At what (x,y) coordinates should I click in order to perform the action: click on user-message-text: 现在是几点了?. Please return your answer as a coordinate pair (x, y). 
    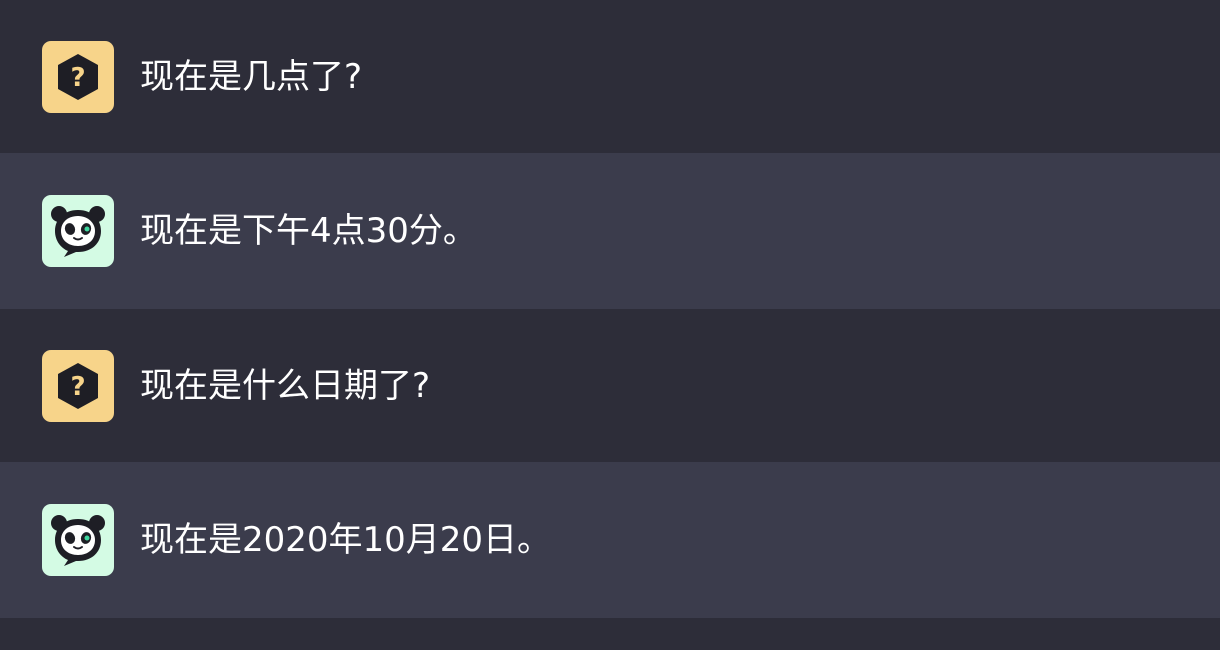
    Looking at the image, I should click on (251, 76).